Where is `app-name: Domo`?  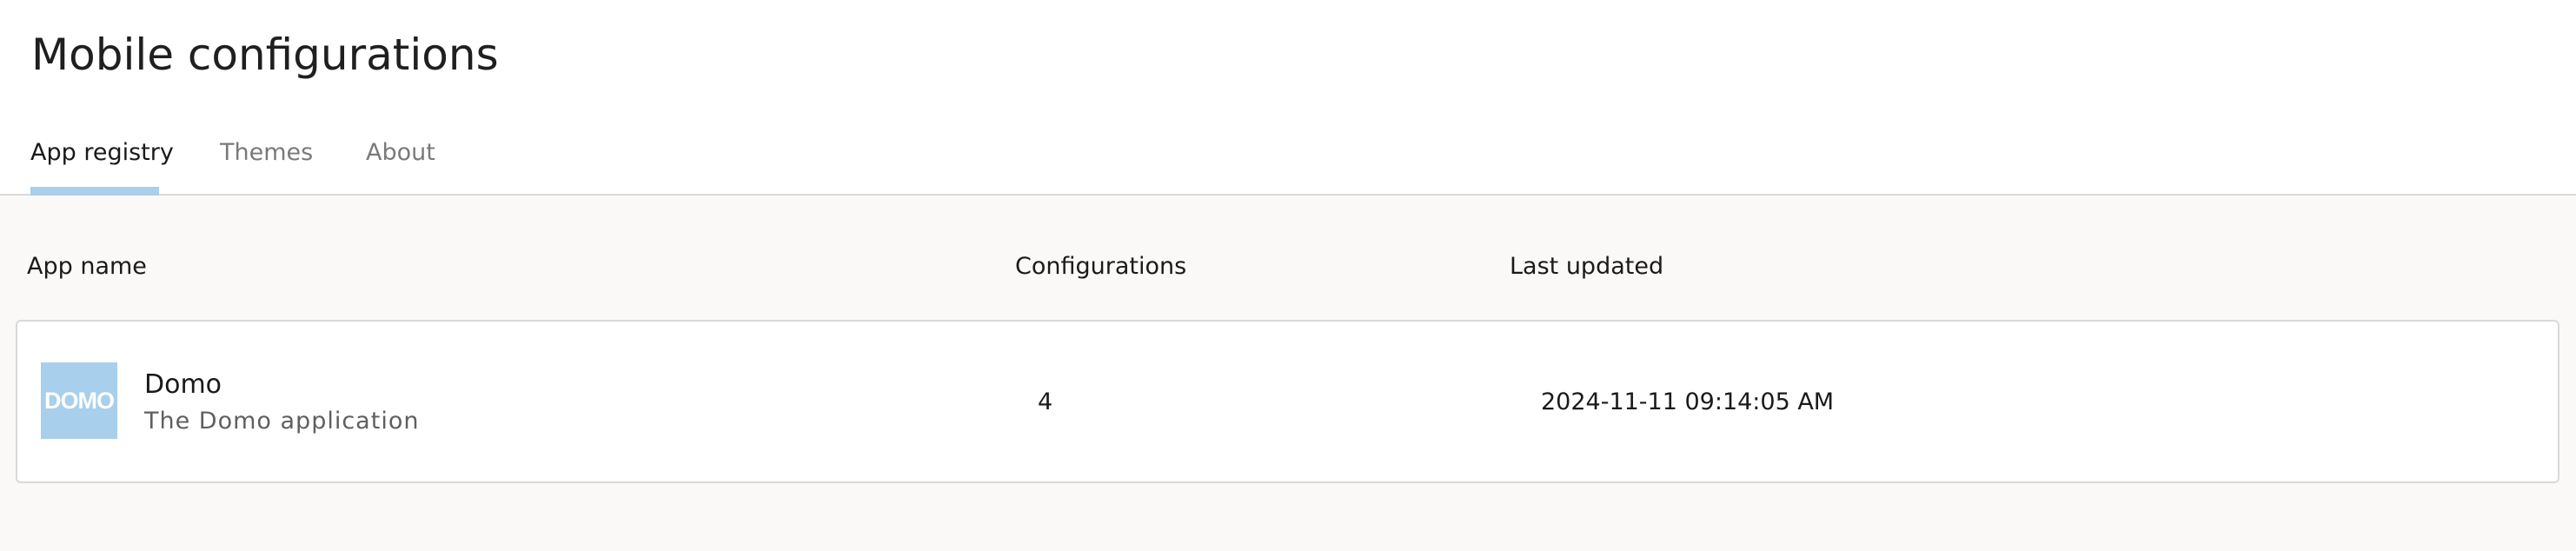 app-name: Domo is located at coordinates (183, 384).